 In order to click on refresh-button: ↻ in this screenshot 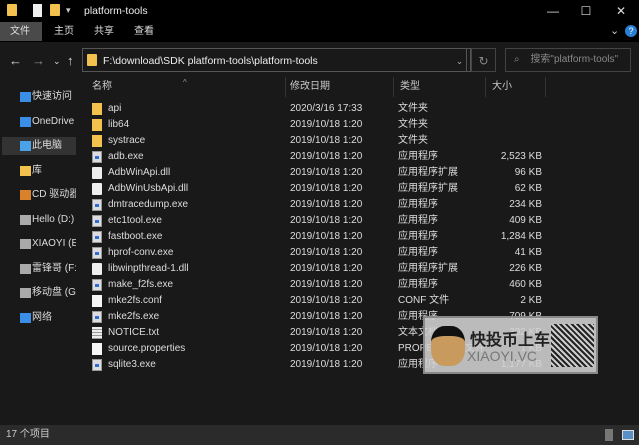, I will do `click(483, 60)`.